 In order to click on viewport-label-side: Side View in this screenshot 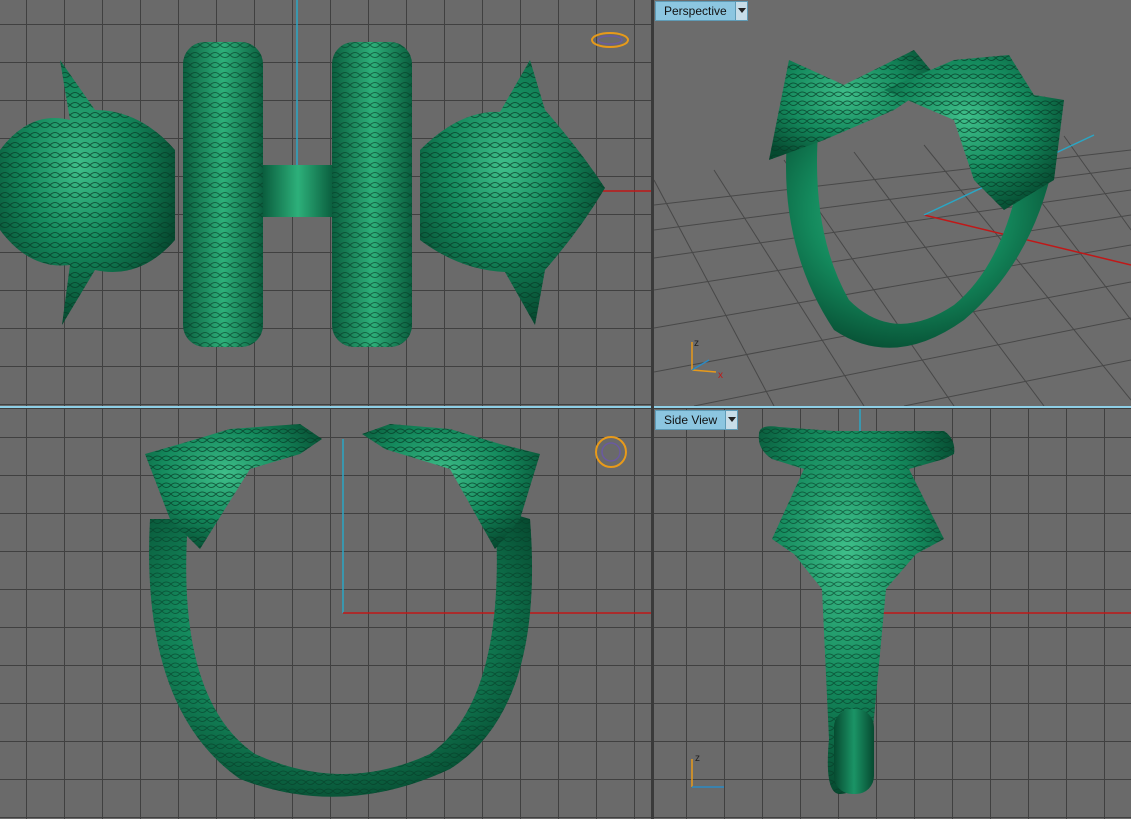, I will do `click(691, 420)`.